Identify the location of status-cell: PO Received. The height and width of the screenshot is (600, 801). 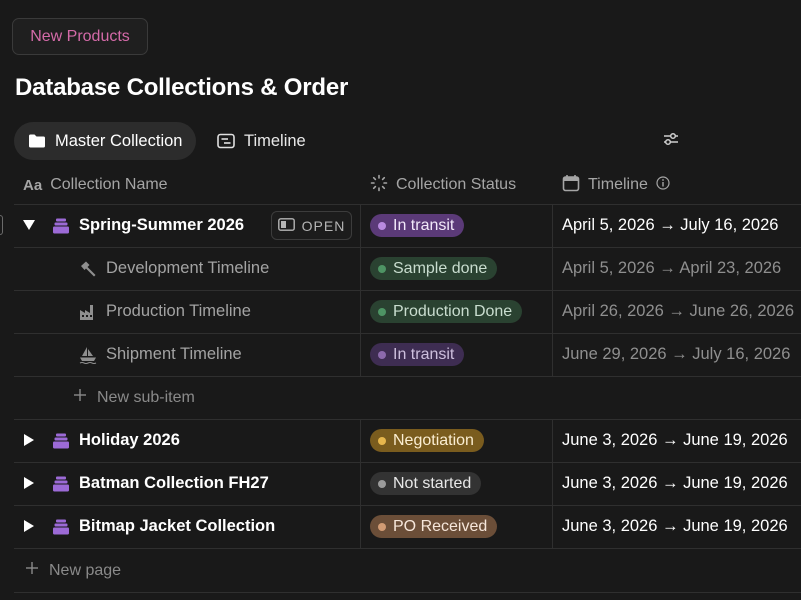
(434, 526).